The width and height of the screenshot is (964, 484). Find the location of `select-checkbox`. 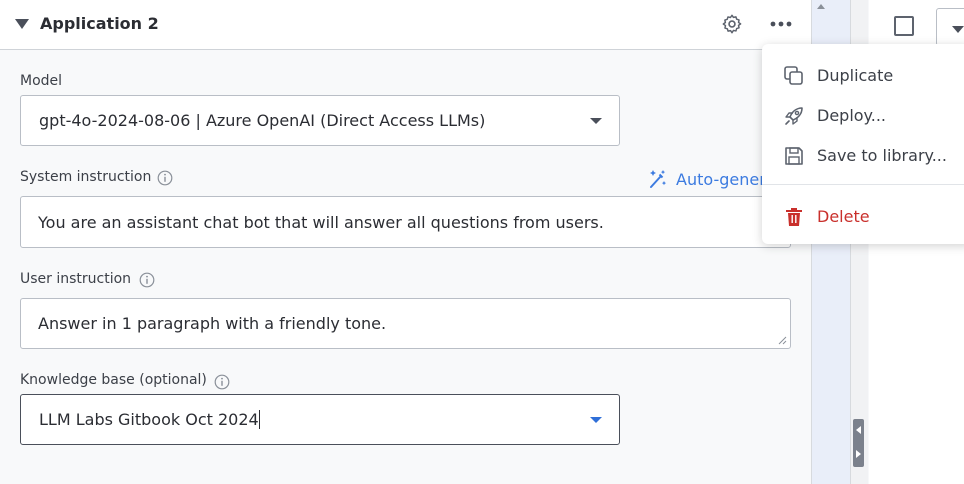

select-checkbox is located at coordinates (904, 26).